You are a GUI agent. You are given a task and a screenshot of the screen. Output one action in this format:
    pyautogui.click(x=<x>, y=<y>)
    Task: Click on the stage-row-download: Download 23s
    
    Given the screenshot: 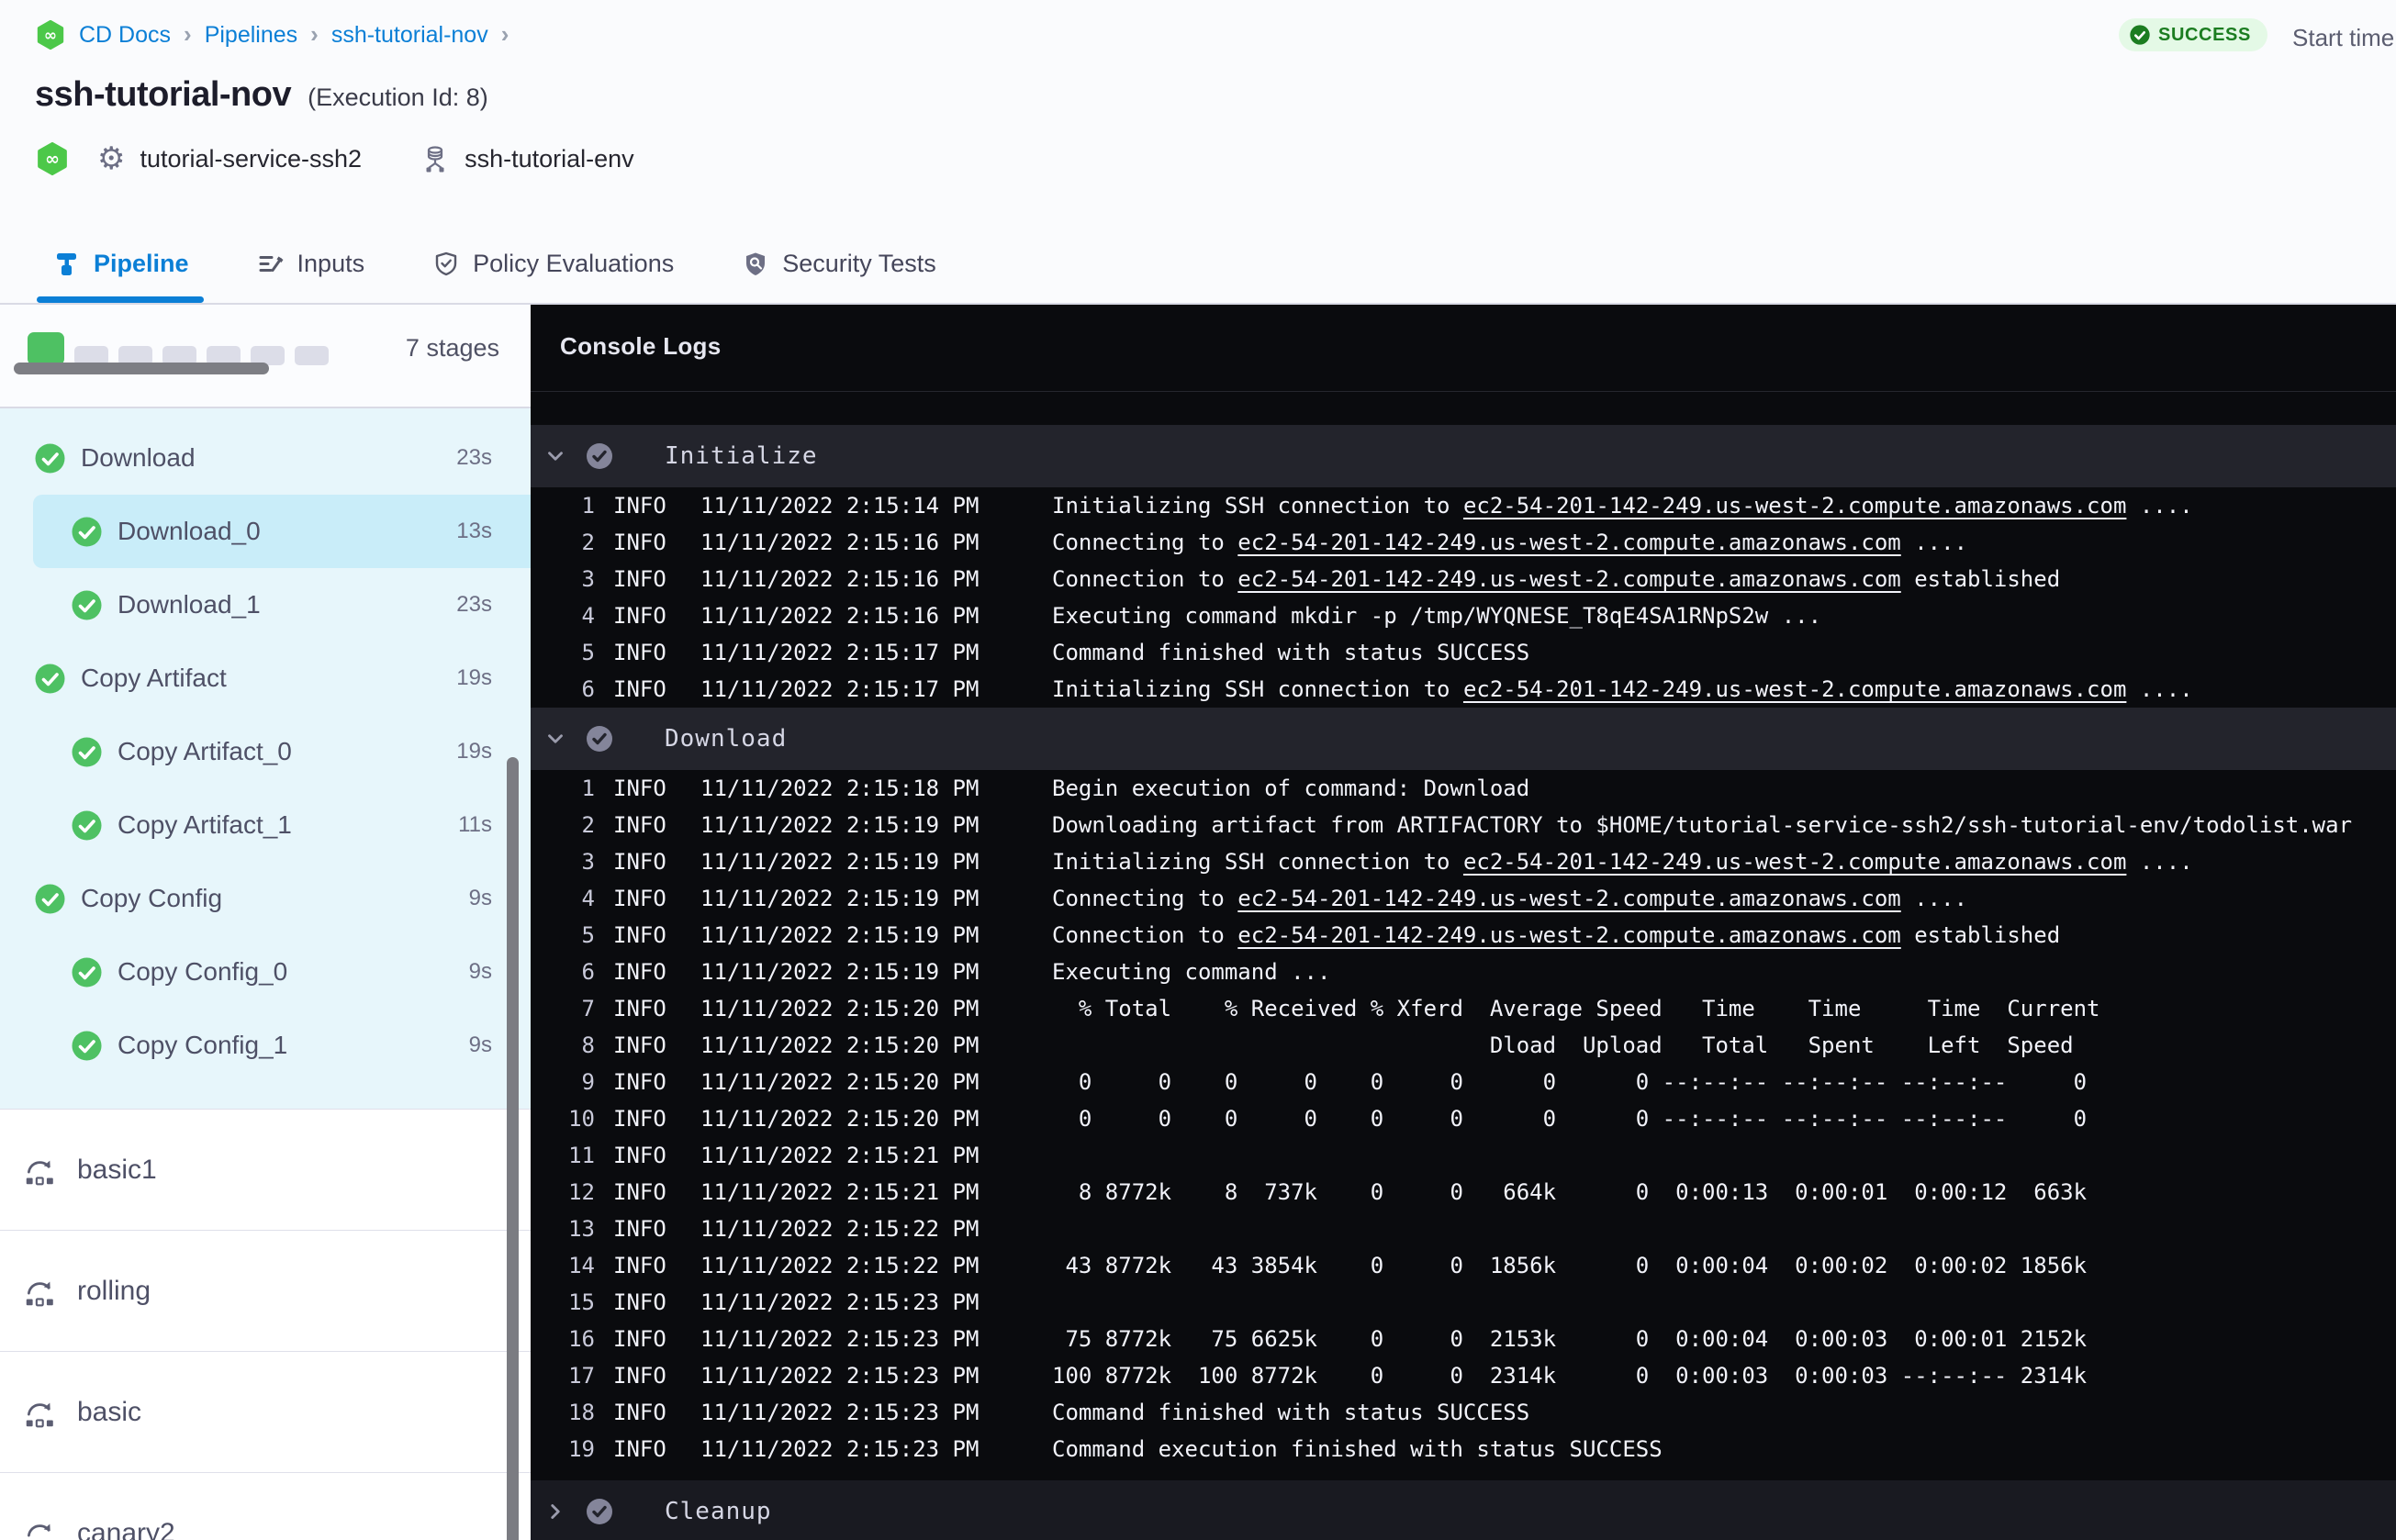 What is the action you would take?
    pyautogui.click(x=266, y=458)
    